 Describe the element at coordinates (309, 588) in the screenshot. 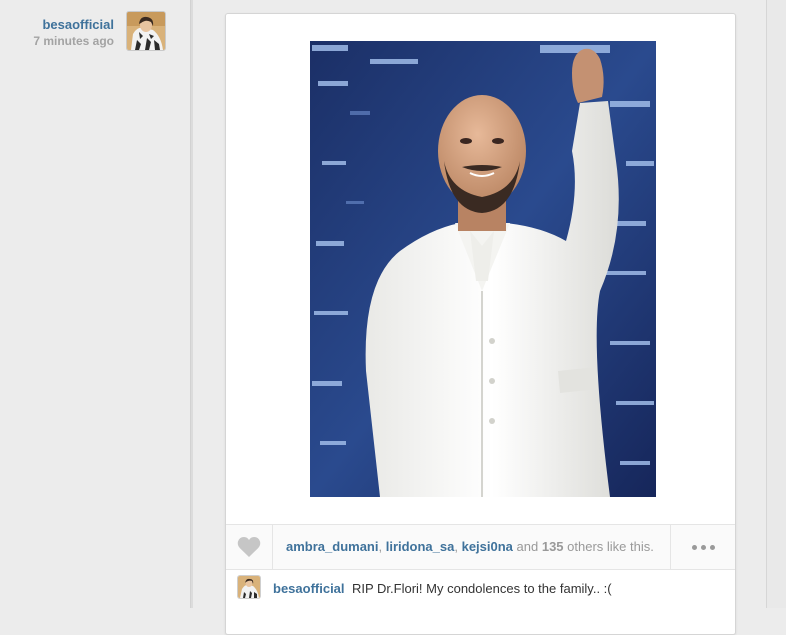

I see `caption-username: besaofficial` at that location.